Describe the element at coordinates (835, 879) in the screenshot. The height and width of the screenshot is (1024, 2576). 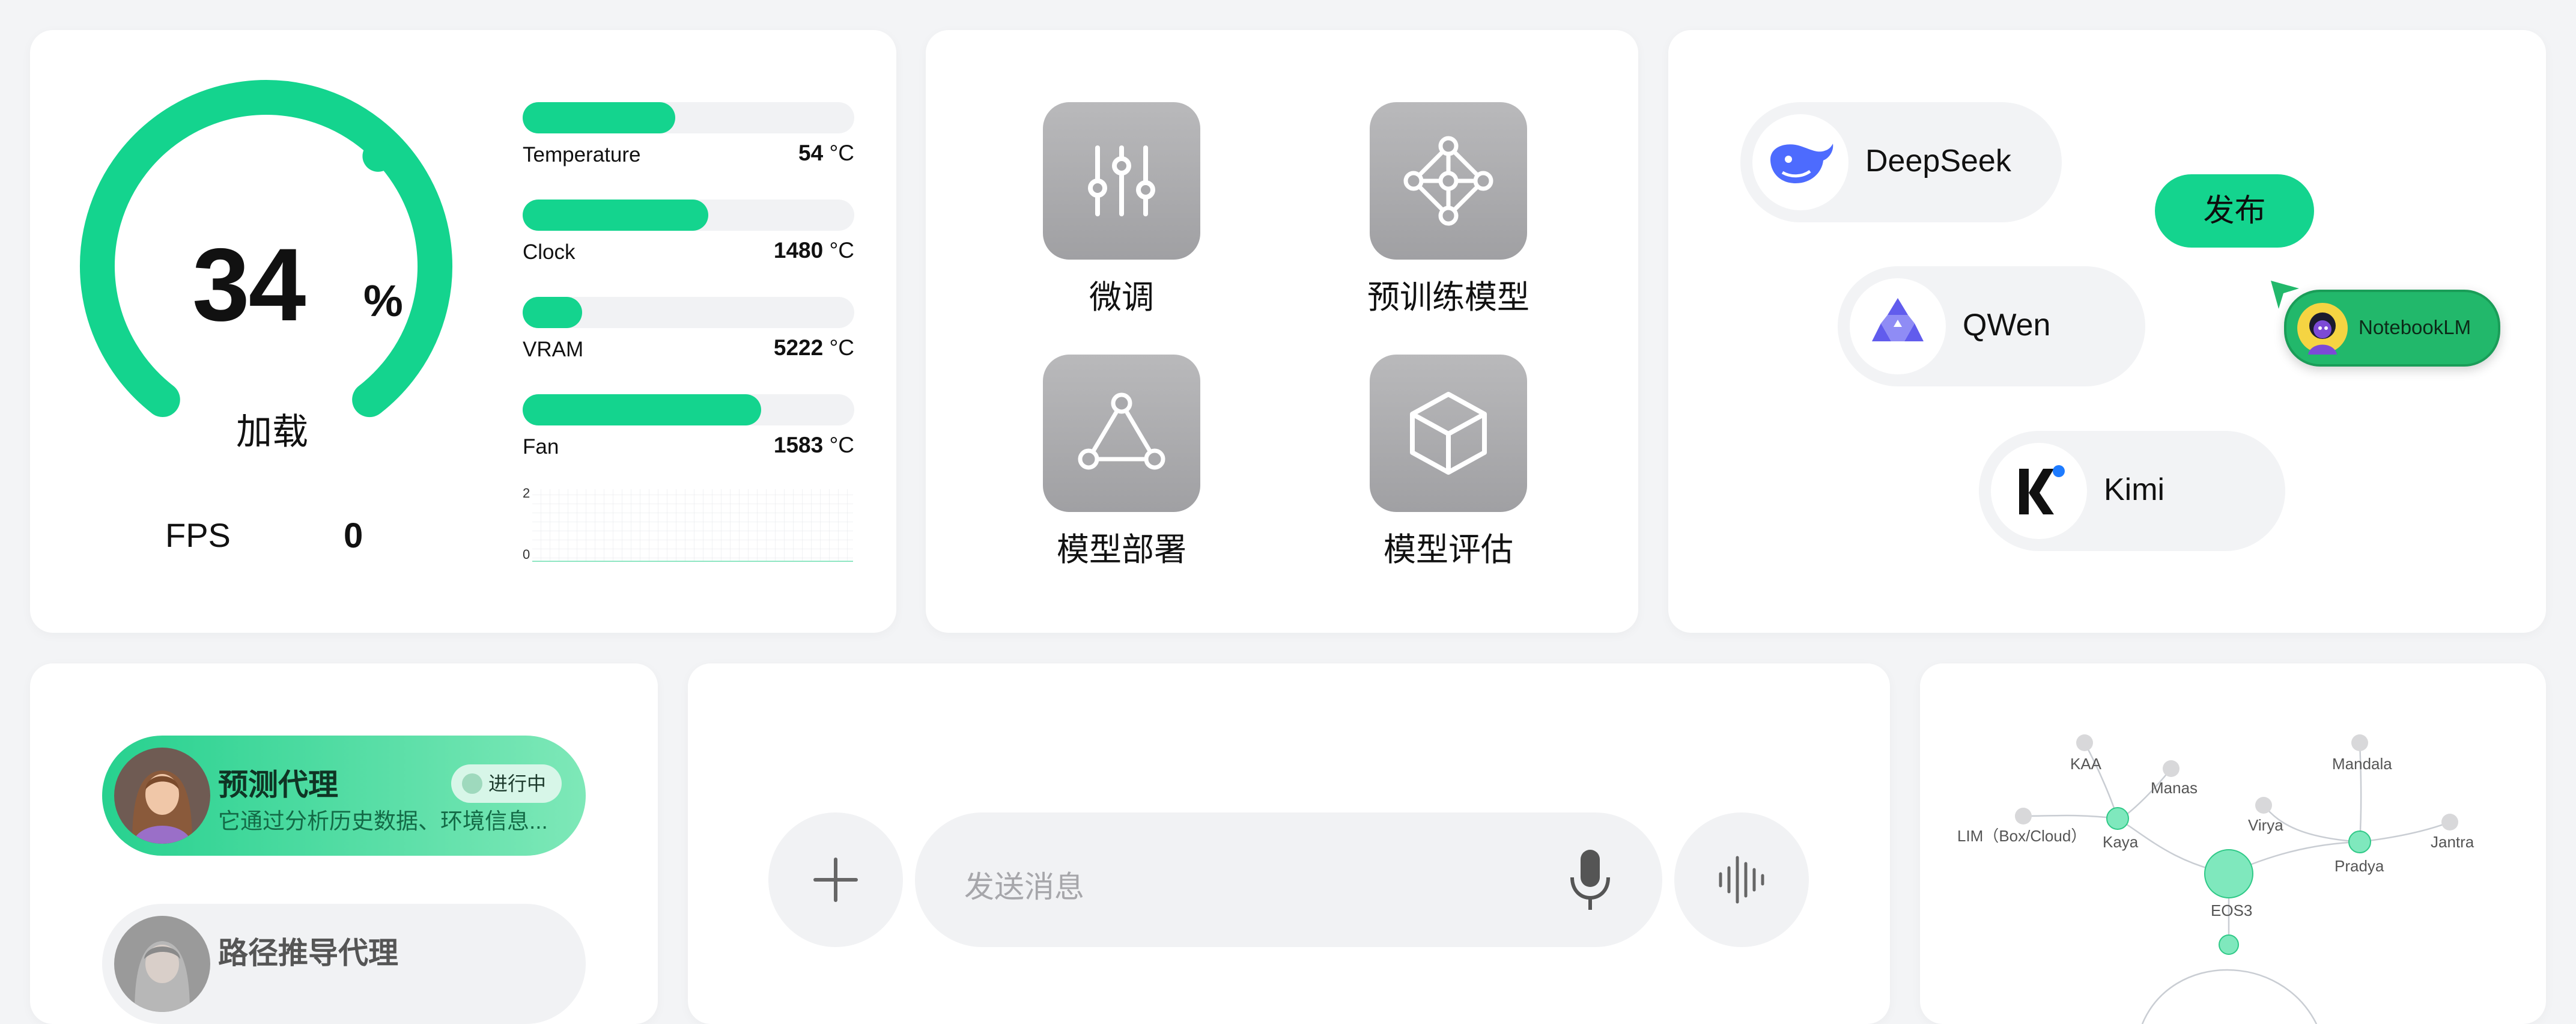
I see `add-attachment-button` at that location.